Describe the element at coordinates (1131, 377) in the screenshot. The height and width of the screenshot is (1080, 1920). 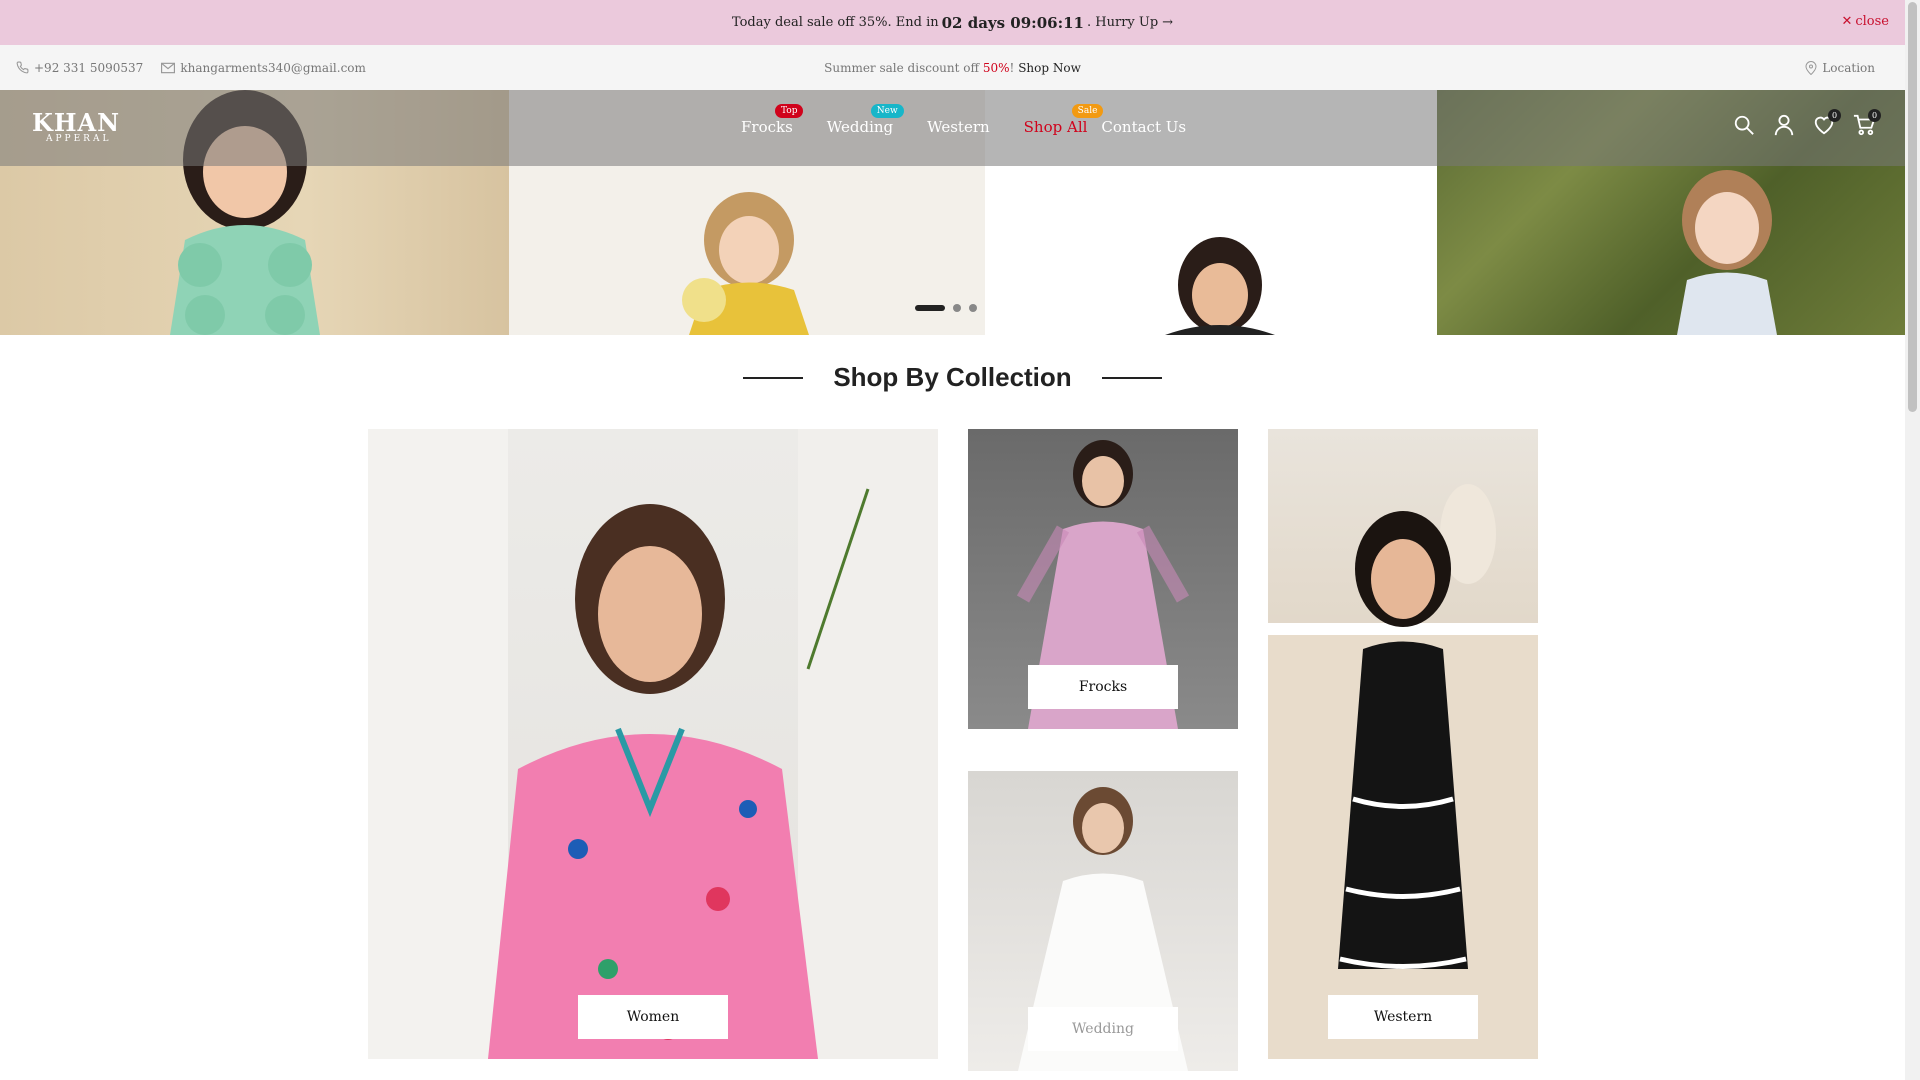
I see `heading-divider-right` at that location.